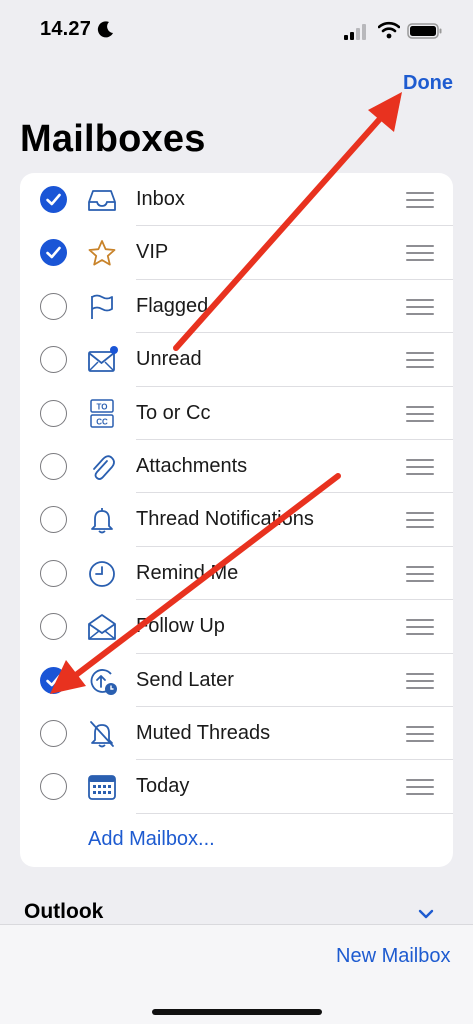 This screenshot has height=1024, width=473. What do you see at coordinates (237, 1012) in the screenshot?
I see `home-indicator` at bounding box center [237, 1012].